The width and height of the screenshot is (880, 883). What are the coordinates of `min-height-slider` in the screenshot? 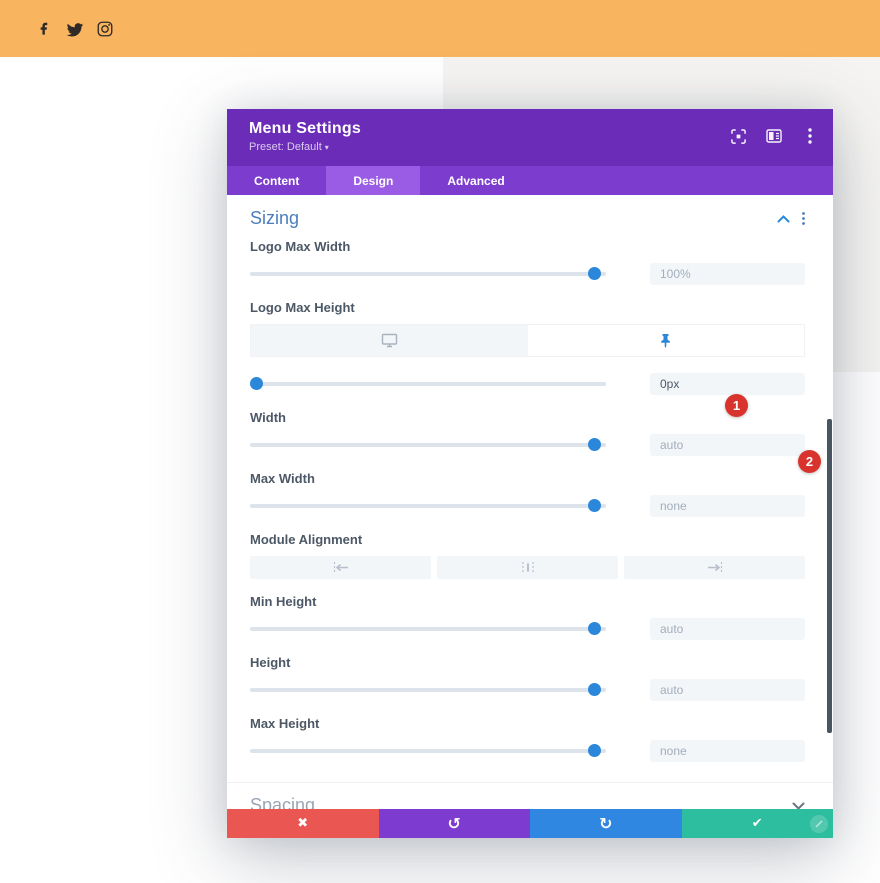 It's located at (428, 629).